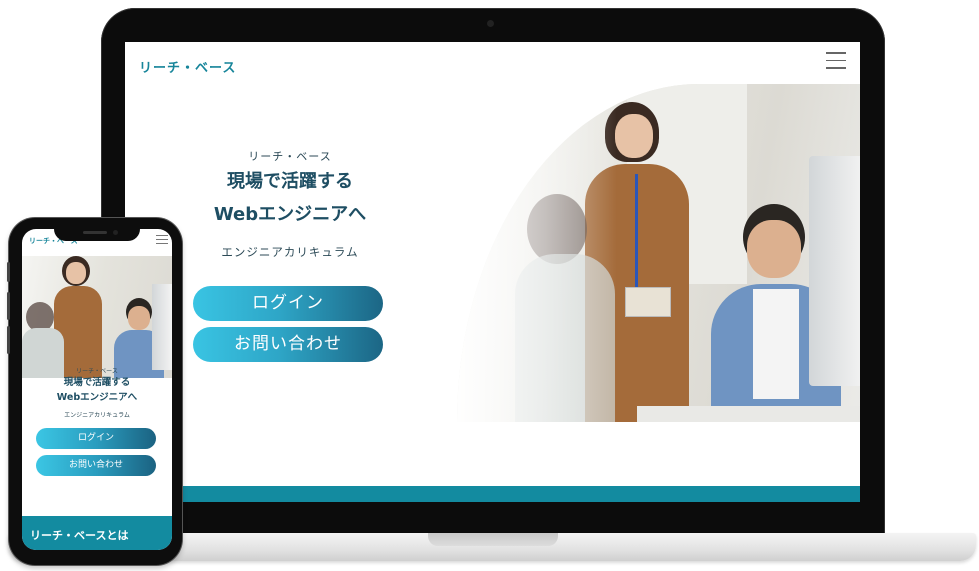 The width and height of the screenshot is (979, 571). I want to click on mobile-login-button: ログイン, so click(96, 438).